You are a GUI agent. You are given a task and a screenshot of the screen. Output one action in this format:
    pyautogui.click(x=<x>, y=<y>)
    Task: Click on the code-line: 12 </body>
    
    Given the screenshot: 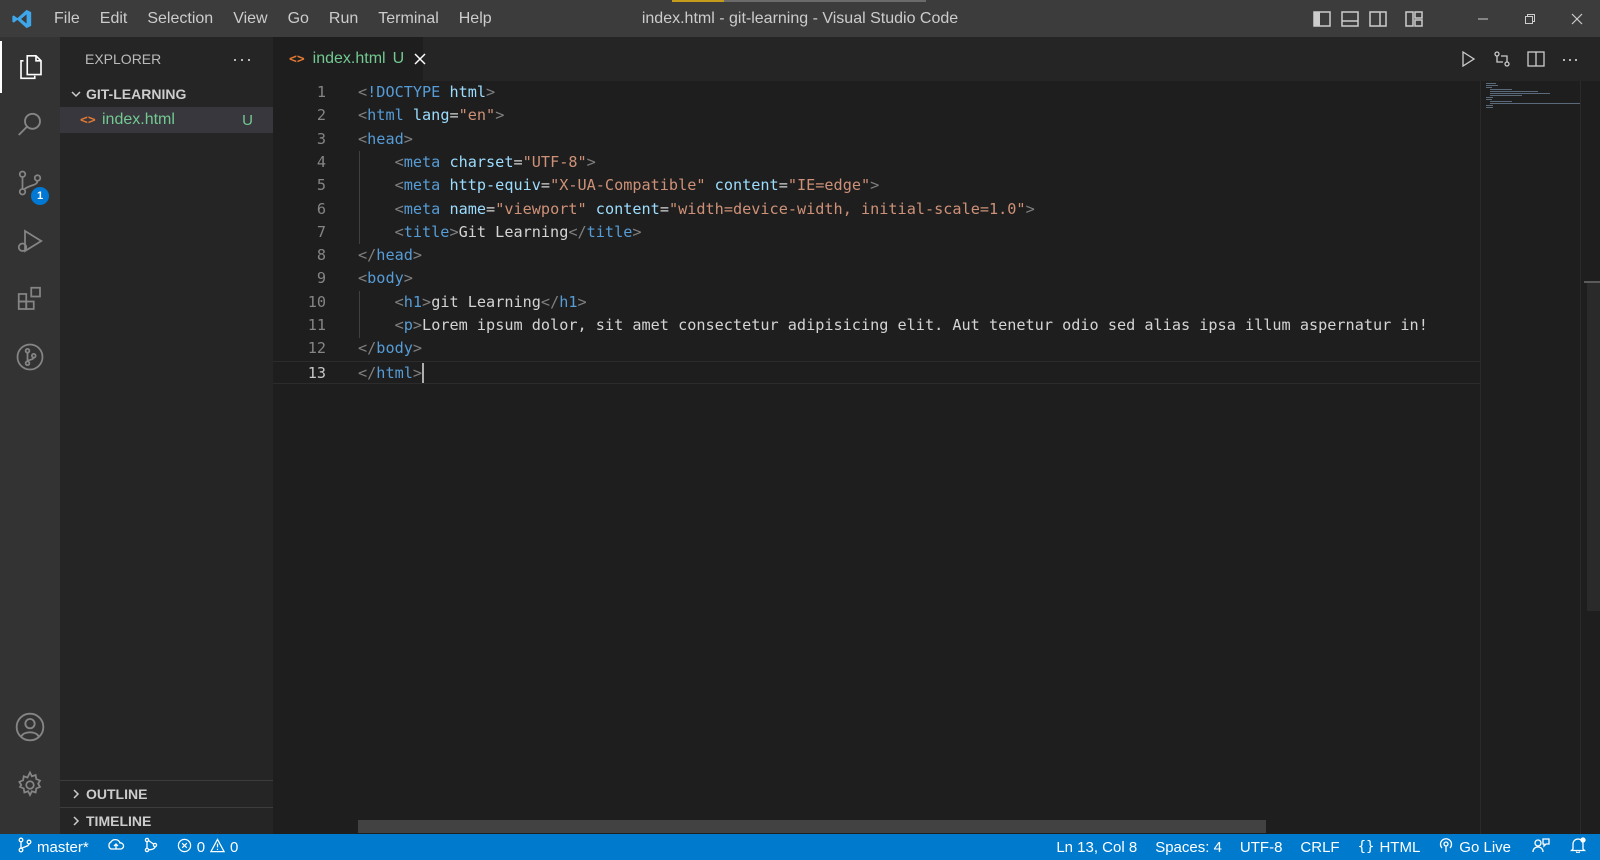 What is the action you would take?
    pyautogui.click(x=876, y=348)
    